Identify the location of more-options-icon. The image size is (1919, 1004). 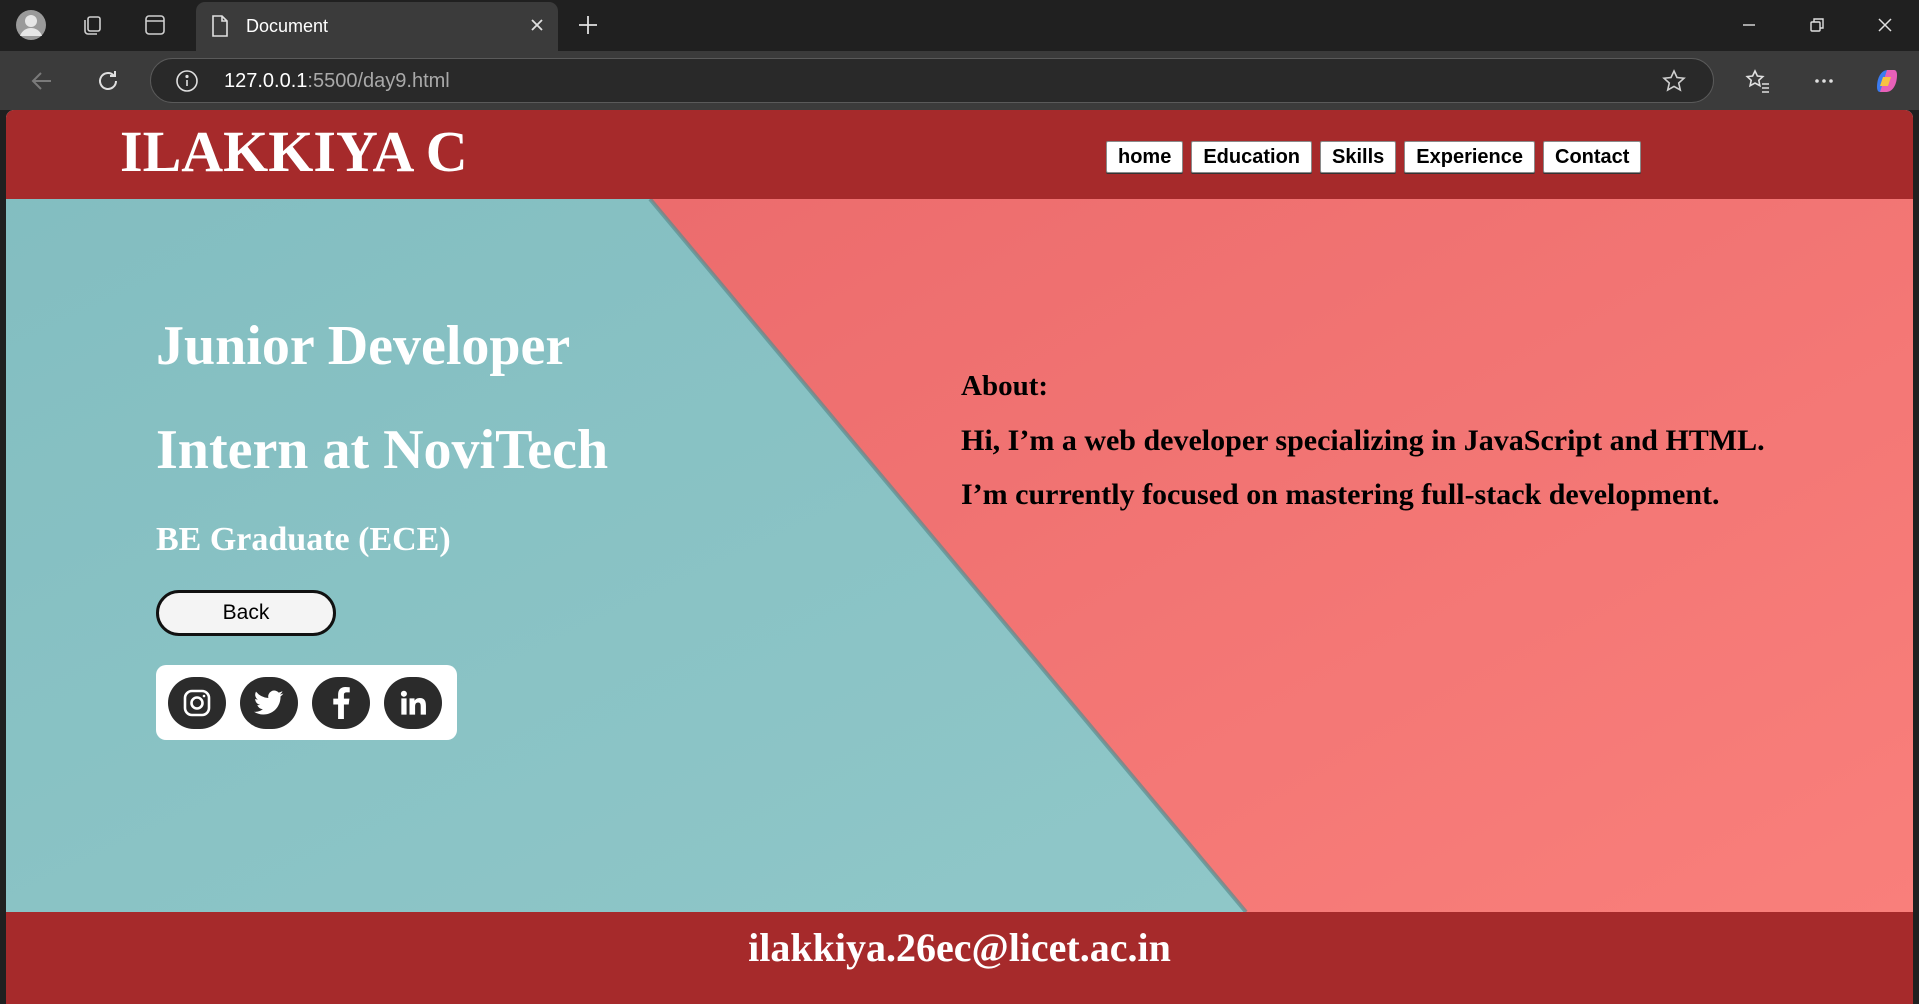
(1824, 81).